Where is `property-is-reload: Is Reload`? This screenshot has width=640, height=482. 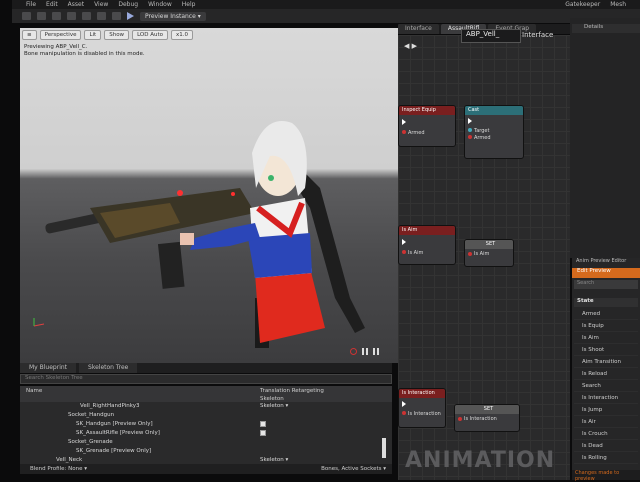
property-is-reload: Is Reload is located at coordinates (606, 374).